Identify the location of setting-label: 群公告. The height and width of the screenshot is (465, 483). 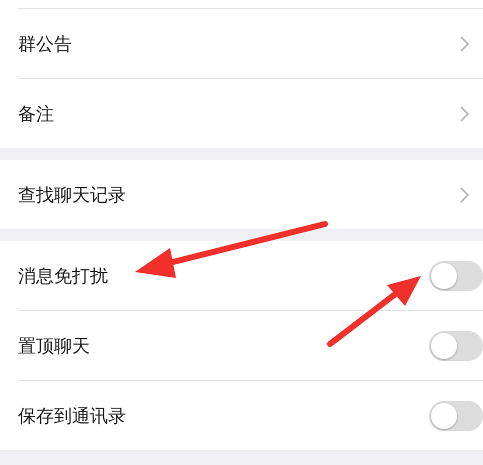
(45, 44).